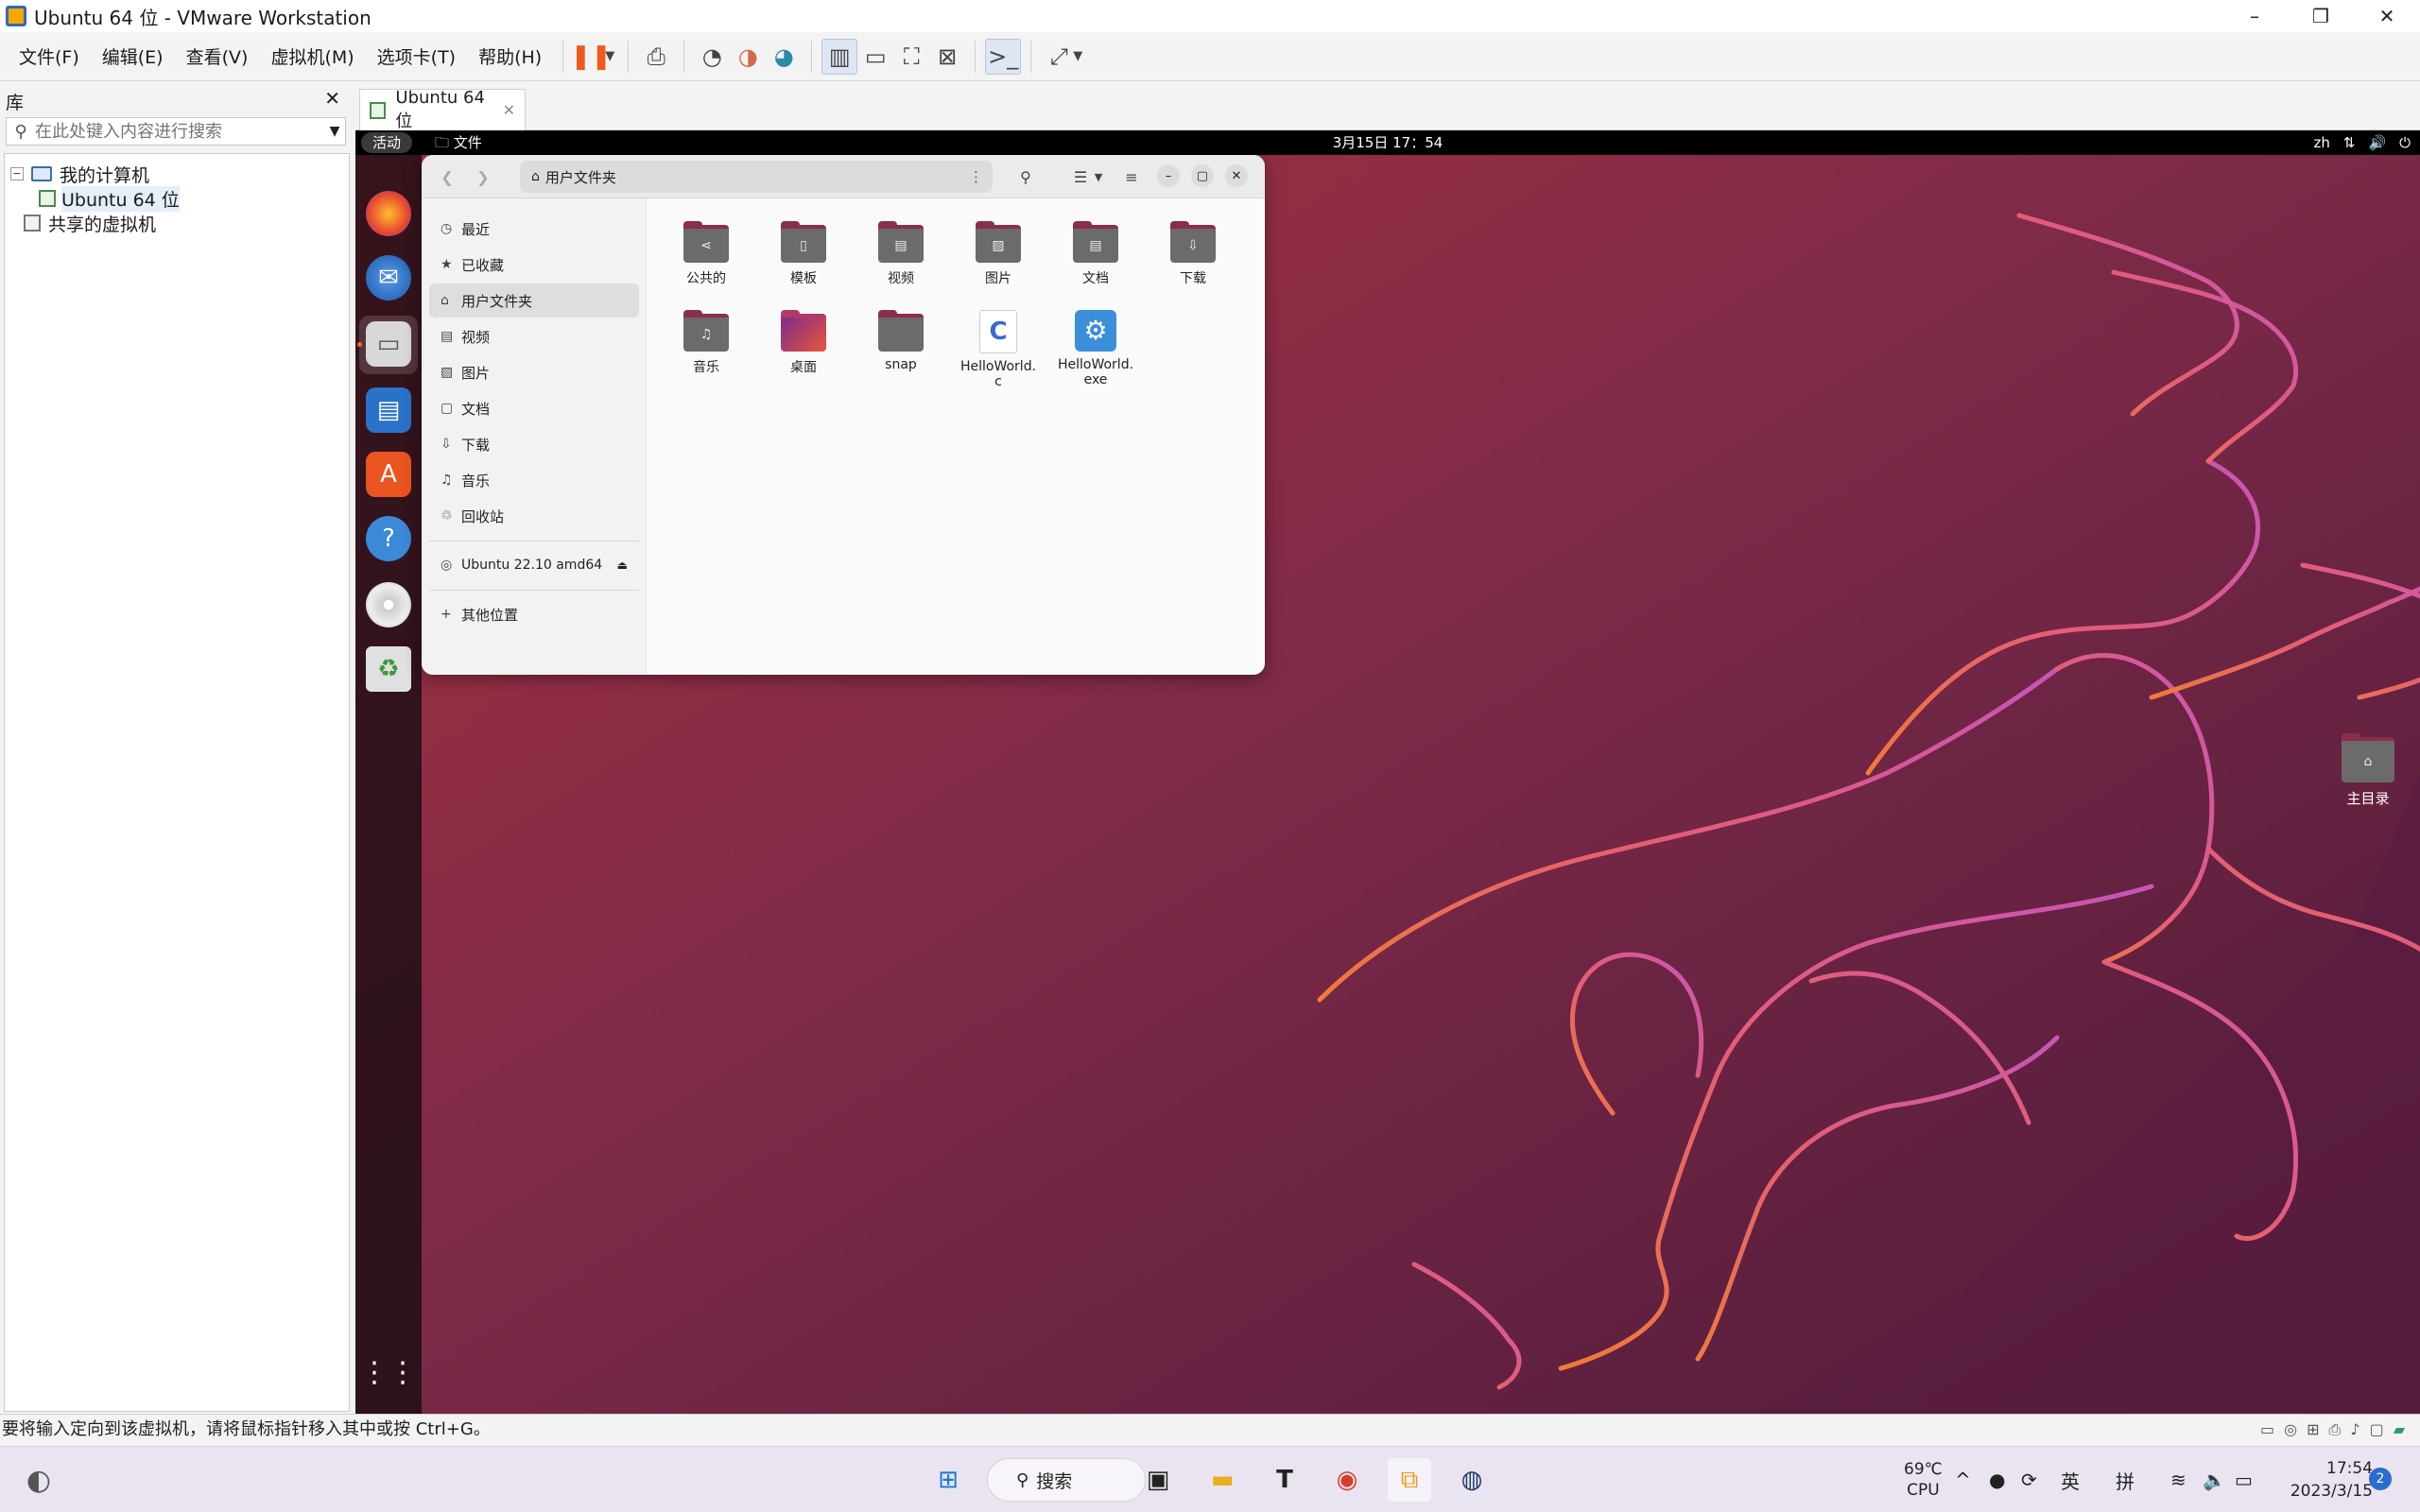 This screenshot has width=2420, height=1512. I want to click on notification-badge: 2, so click(2380, 1479).